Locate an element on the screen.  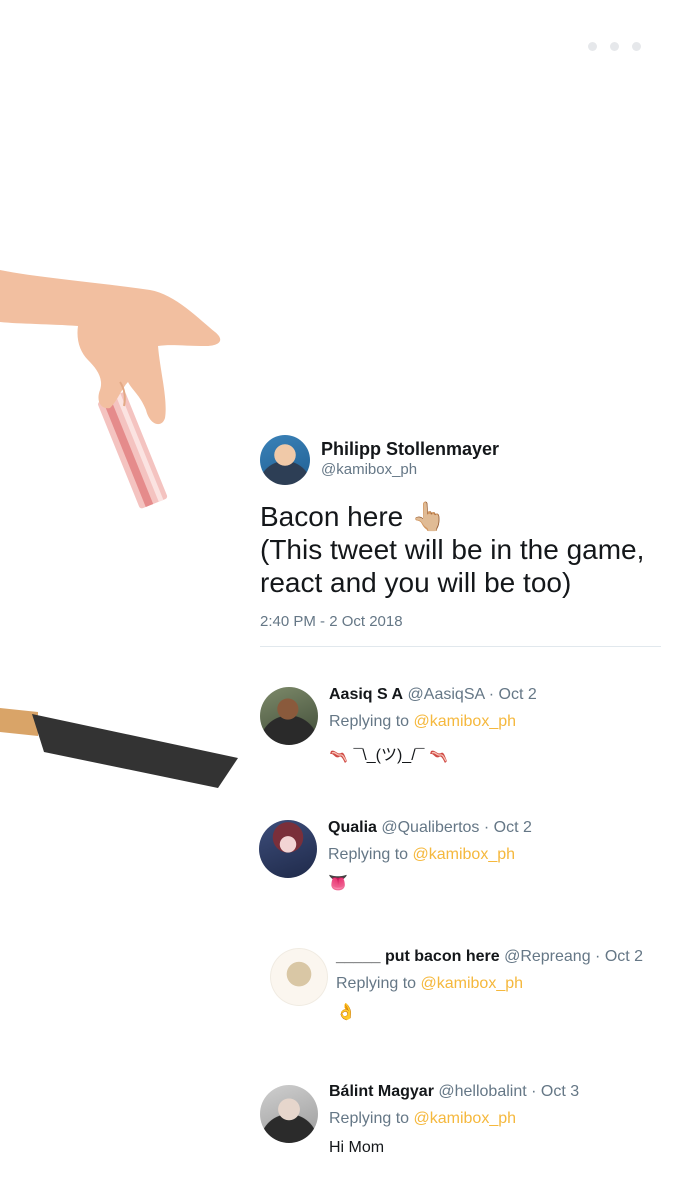
knife-blade is located at coordinates (135, 751).